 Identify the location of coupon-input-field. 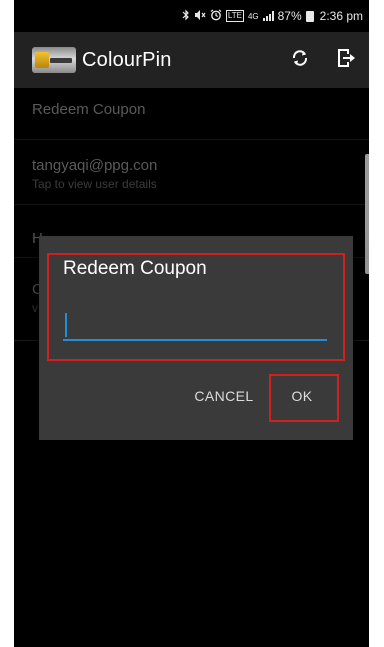
(195, 324).